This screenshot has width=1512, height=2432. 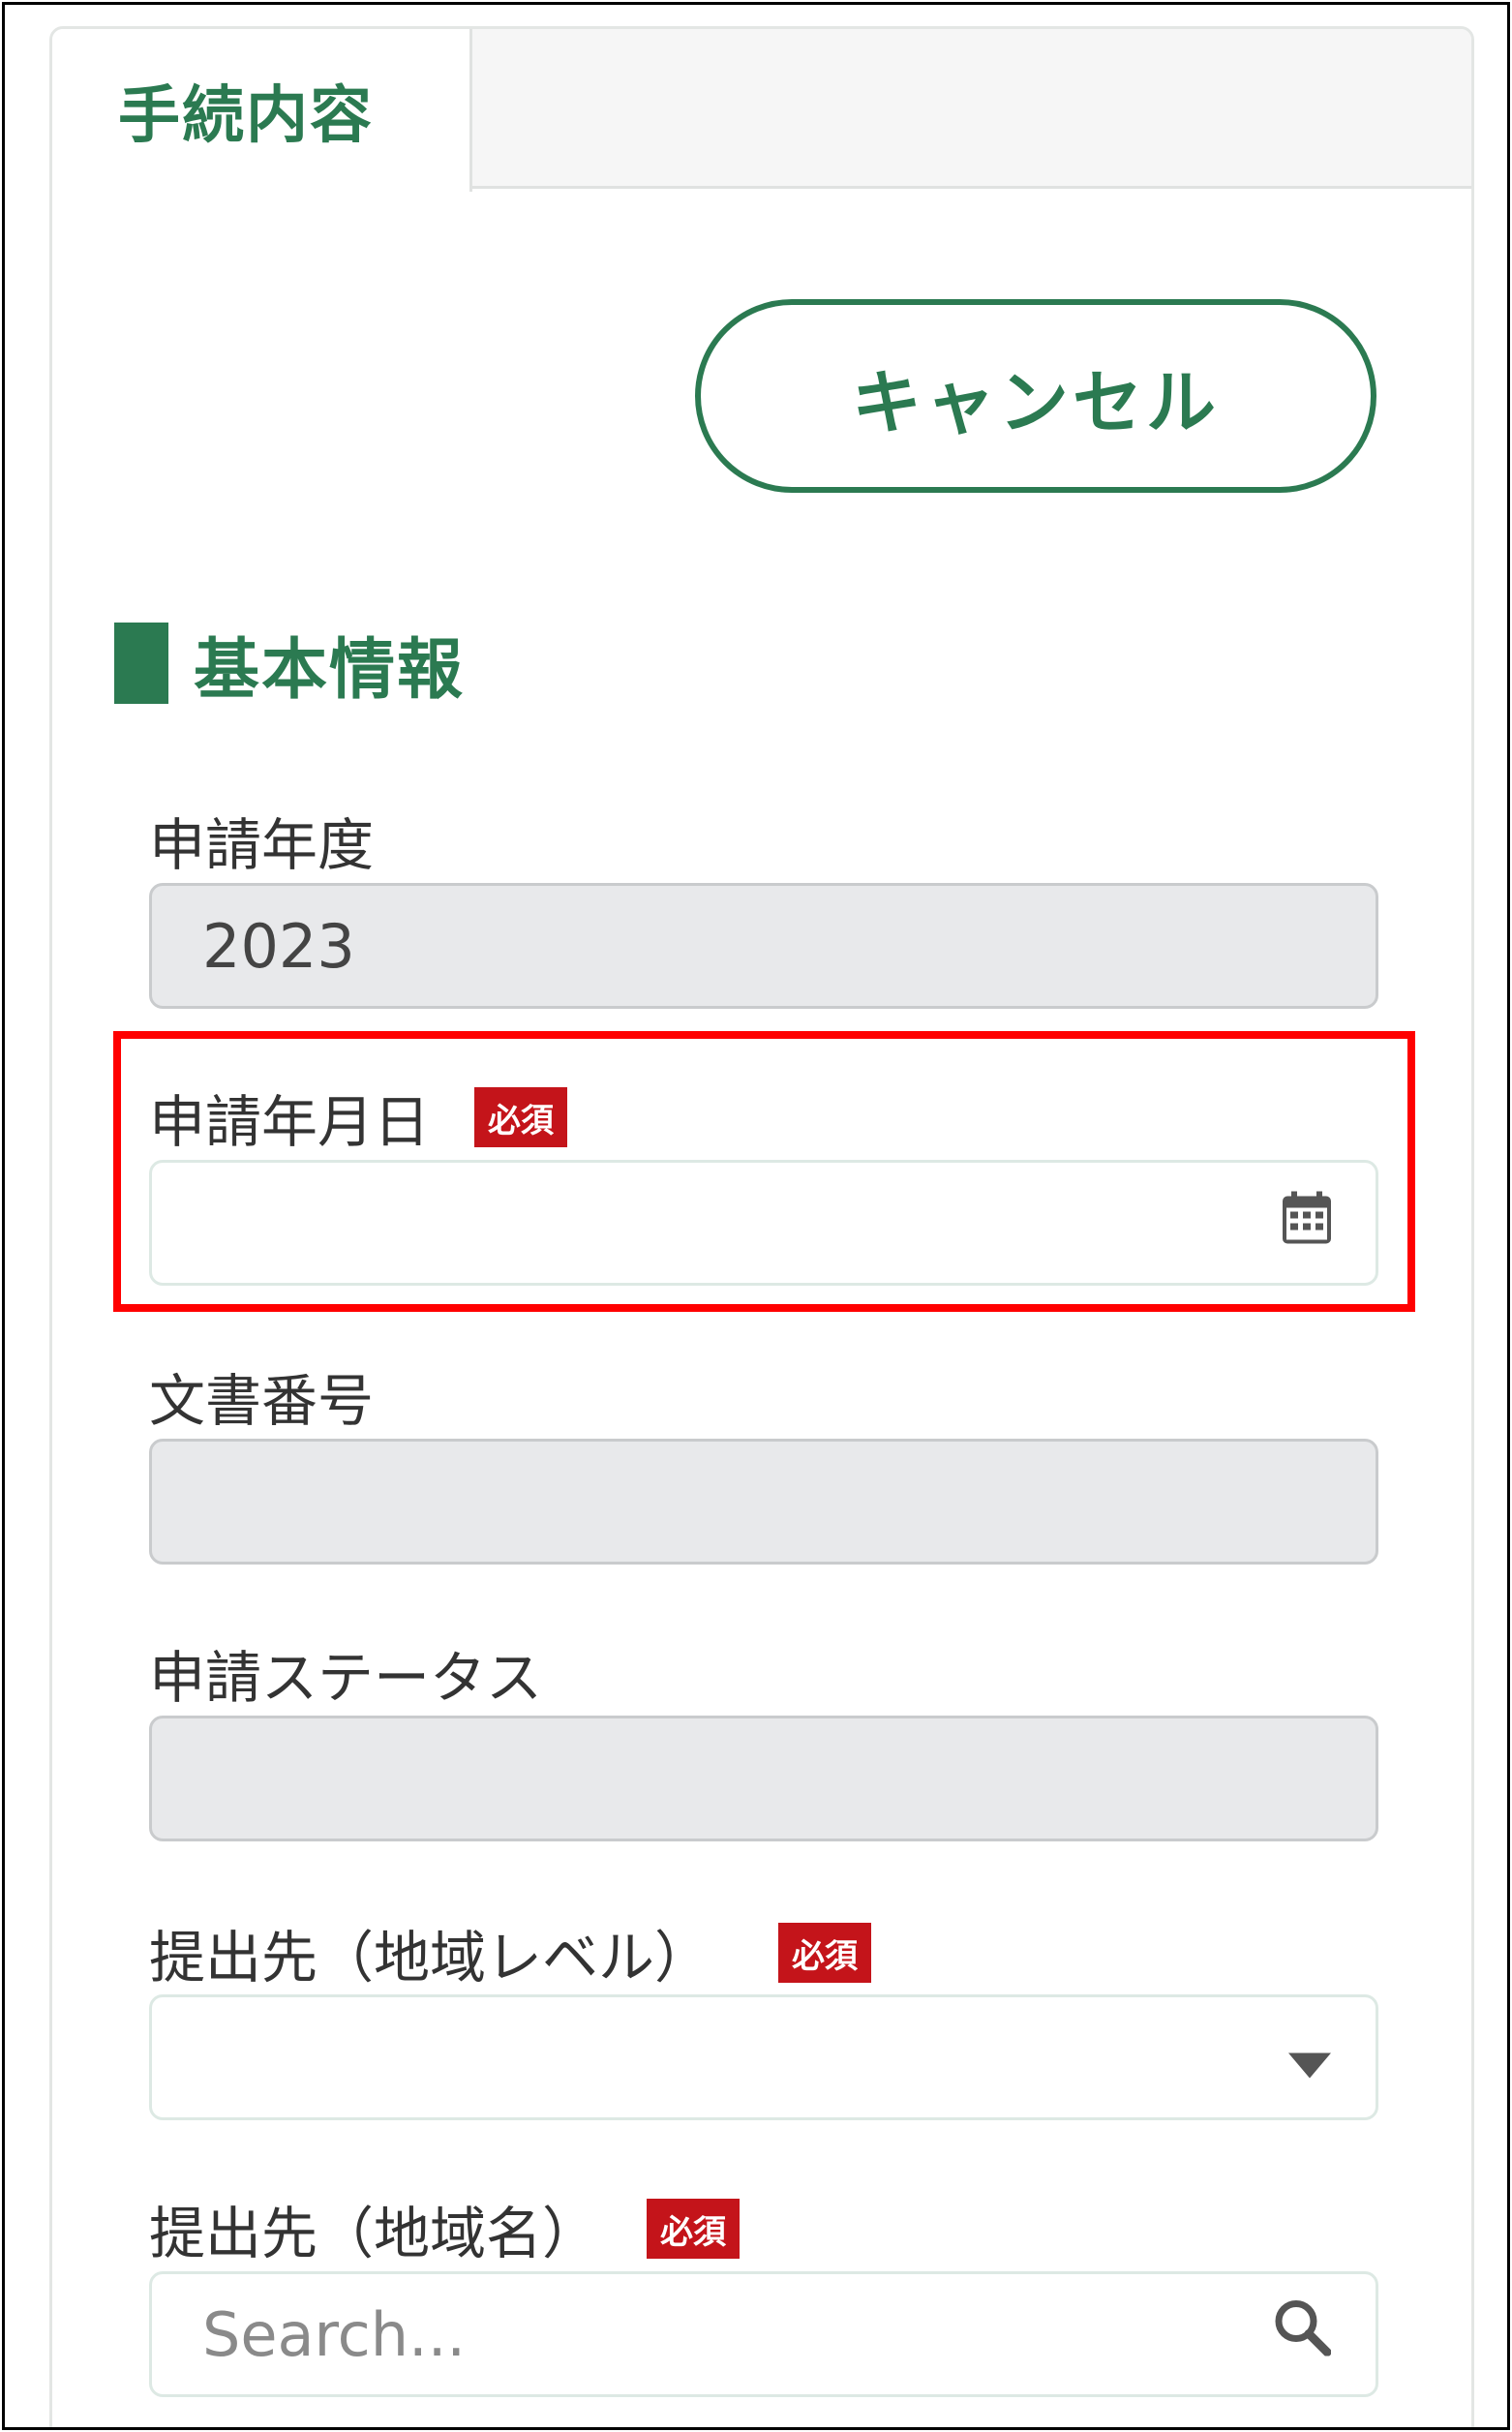 What do you see at coordinates (763, 1223) in the screenshot?
I see `application-date-input` at bounding box center [763, 1223].